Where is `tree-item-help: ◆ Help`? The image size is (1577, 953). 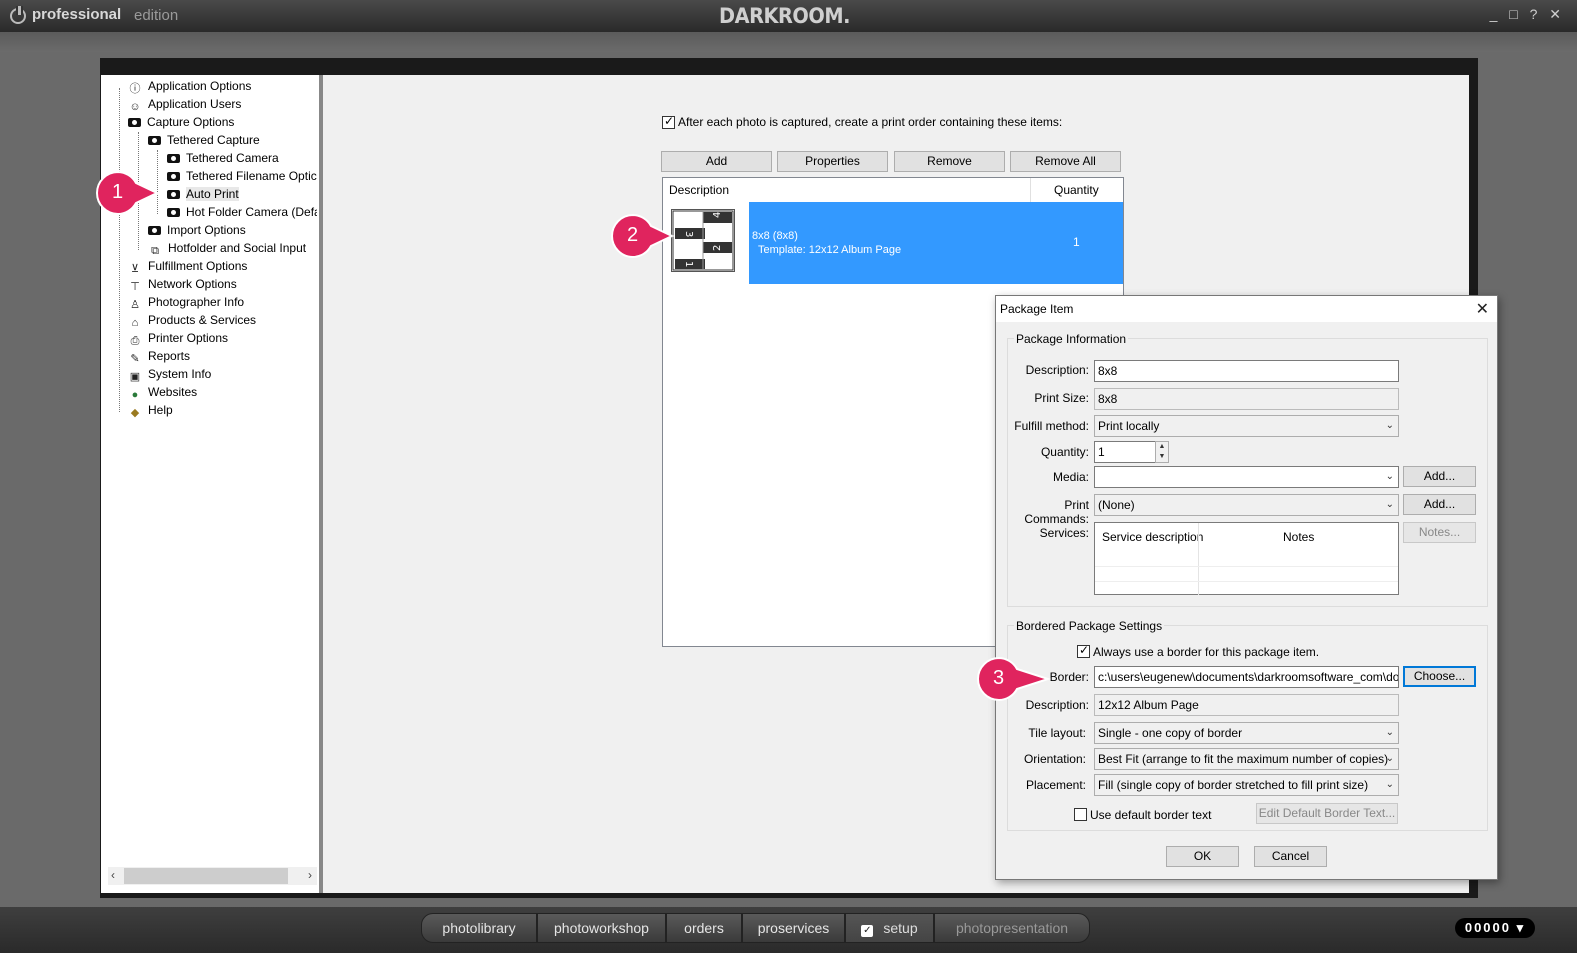
tree-item-help: ◆ Help is located at coordinates (150, 412).